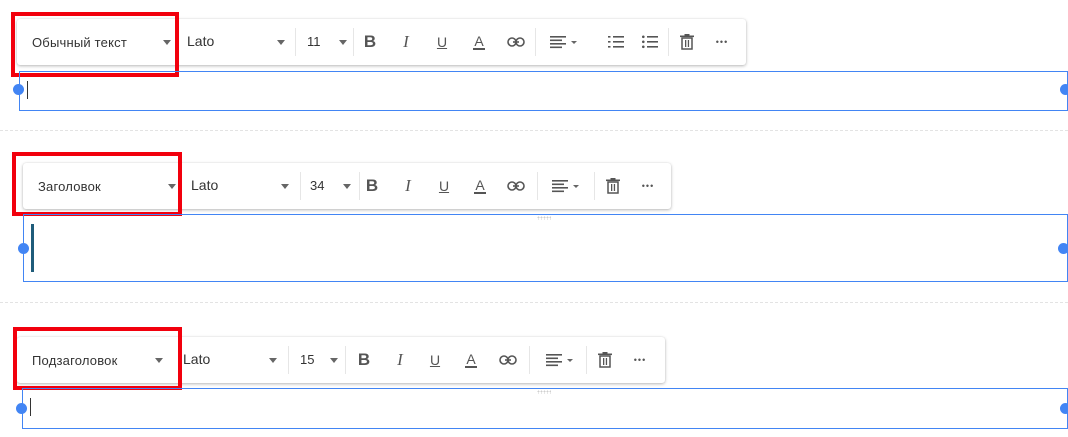 The image size is (1068, 437). What do you see at coordinates (307, 359) in the screenshot?
I see `font-size-label: 15` at bounding box center [307, 359].